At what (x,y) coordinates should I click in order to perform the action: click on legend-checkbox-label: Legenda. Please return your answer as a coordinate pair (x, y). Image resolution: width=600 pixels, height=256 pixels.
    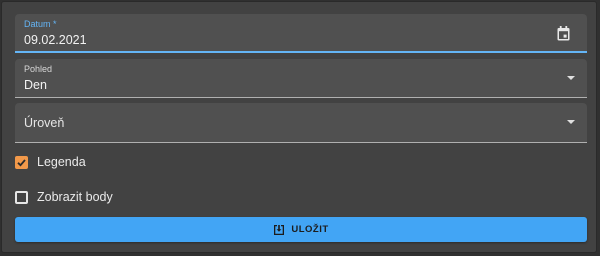
    Looking at the image, I should click on (61, 162).